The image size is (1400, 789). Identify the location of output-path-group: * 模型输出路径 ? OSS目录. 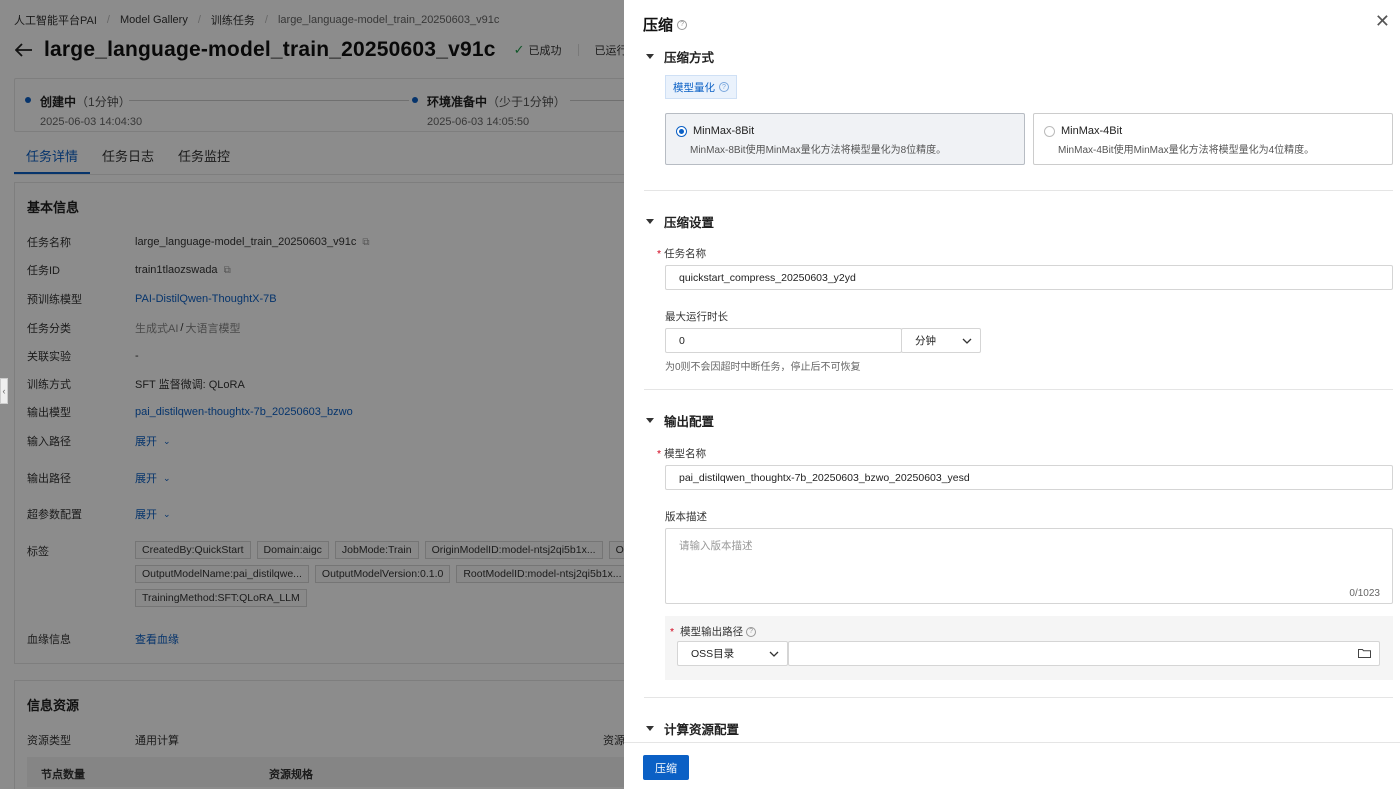
(1029, 648).